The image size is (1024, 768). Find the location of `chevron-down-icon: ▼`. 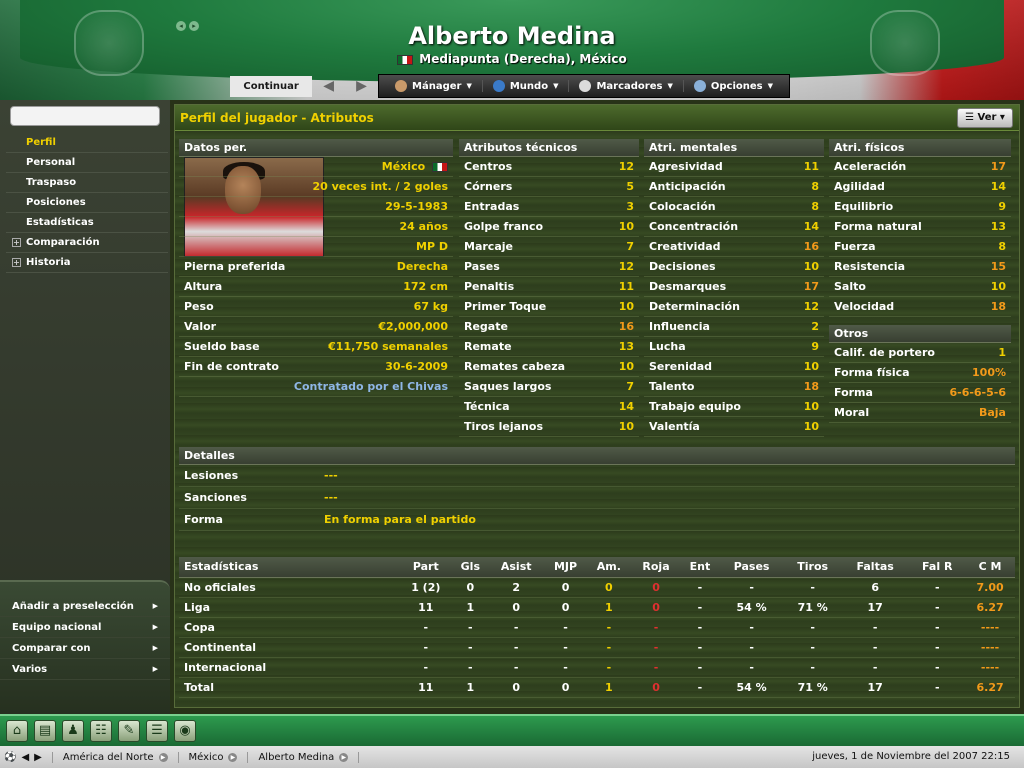

chevron-down-icon: ▼ is located at coordinates (770, 86).